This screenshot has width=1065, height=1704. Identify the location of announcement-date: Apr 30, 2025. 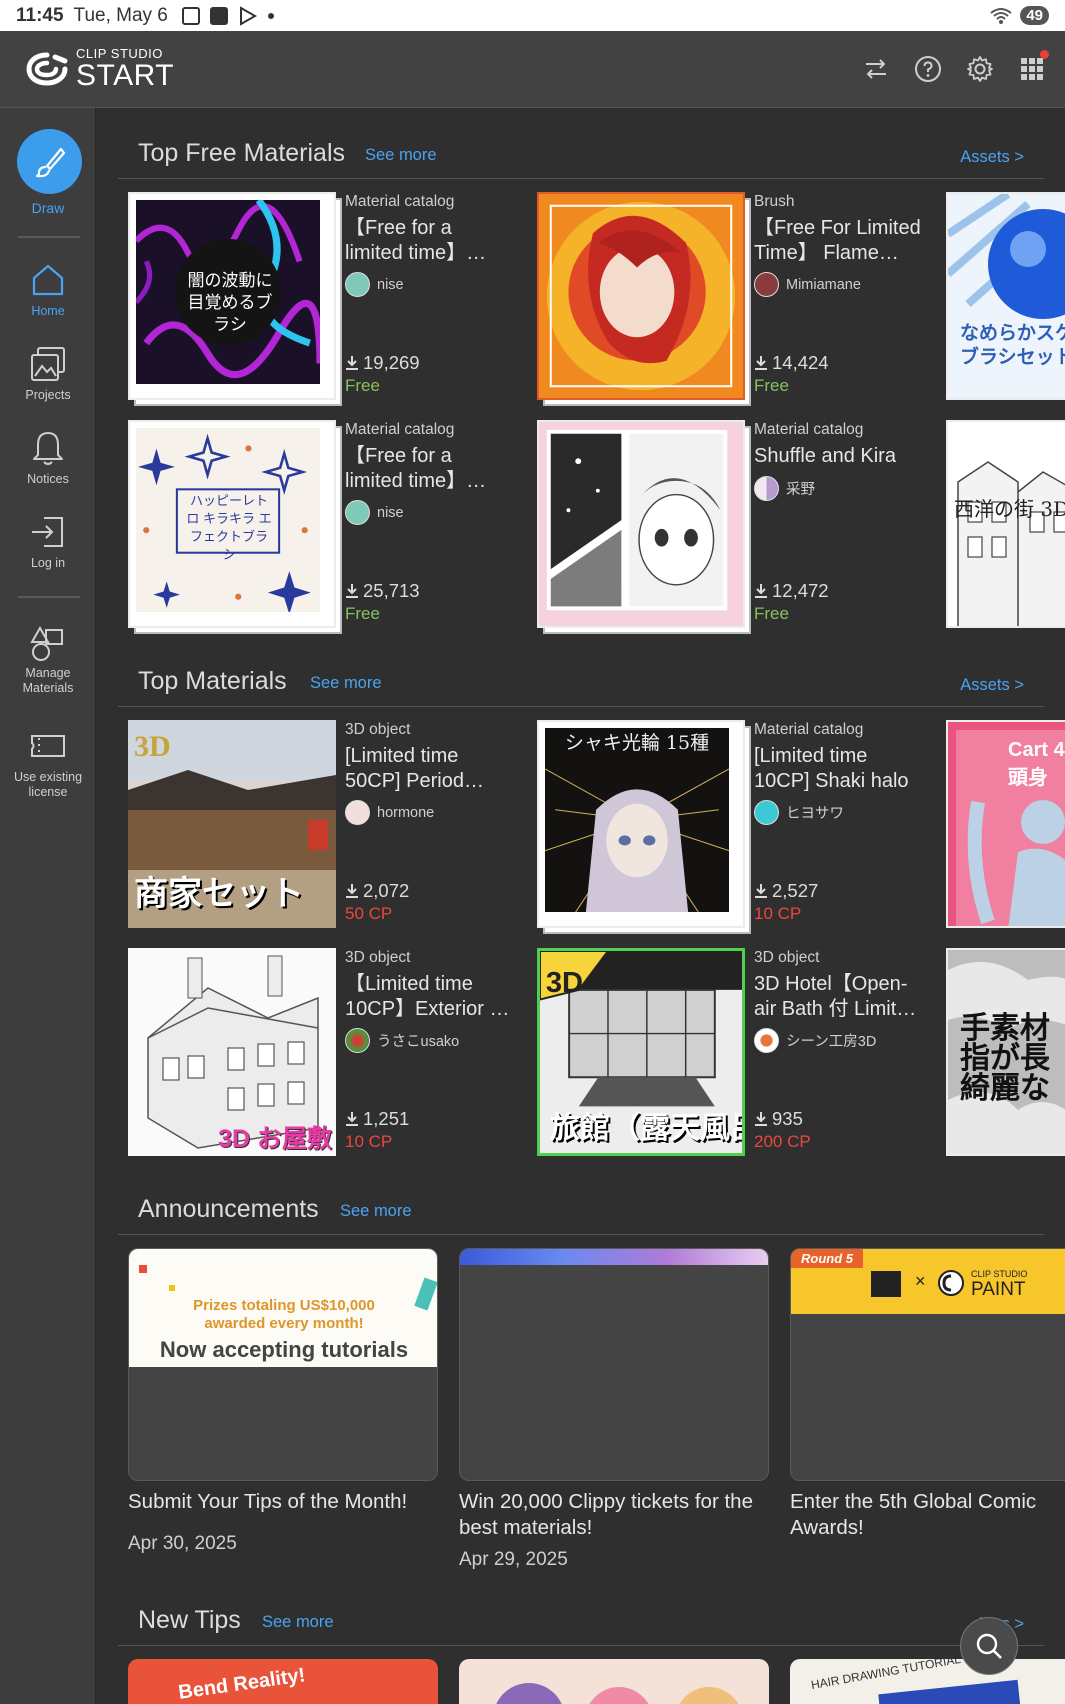
(182, 1543).